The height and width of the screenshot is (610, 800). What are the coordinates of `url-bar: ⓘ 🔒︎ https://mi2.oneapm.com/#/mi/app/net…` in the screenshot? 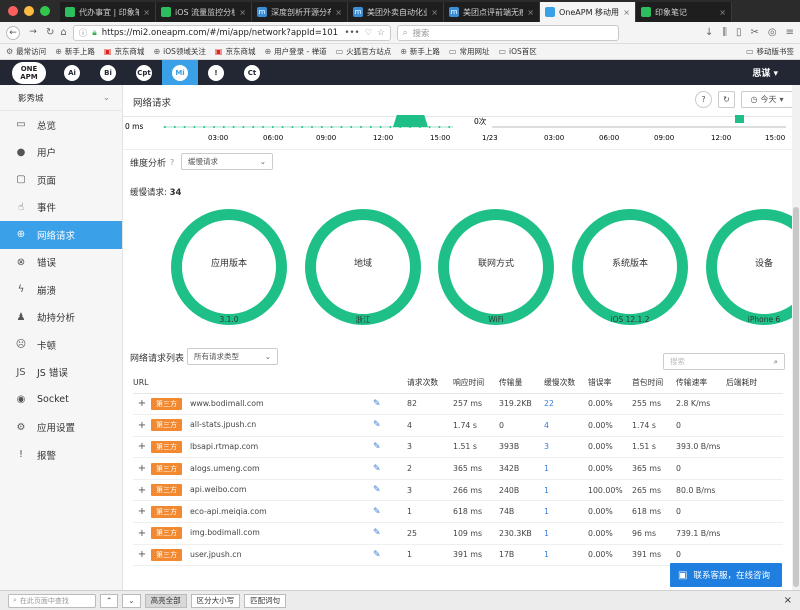 It's located at (231, 32).